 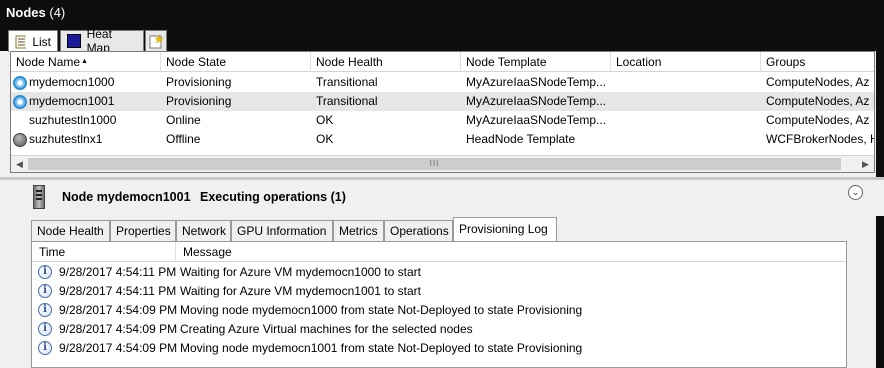 I want to click on tab-gpu-information: GPU Information, so click(x=282, y=230).